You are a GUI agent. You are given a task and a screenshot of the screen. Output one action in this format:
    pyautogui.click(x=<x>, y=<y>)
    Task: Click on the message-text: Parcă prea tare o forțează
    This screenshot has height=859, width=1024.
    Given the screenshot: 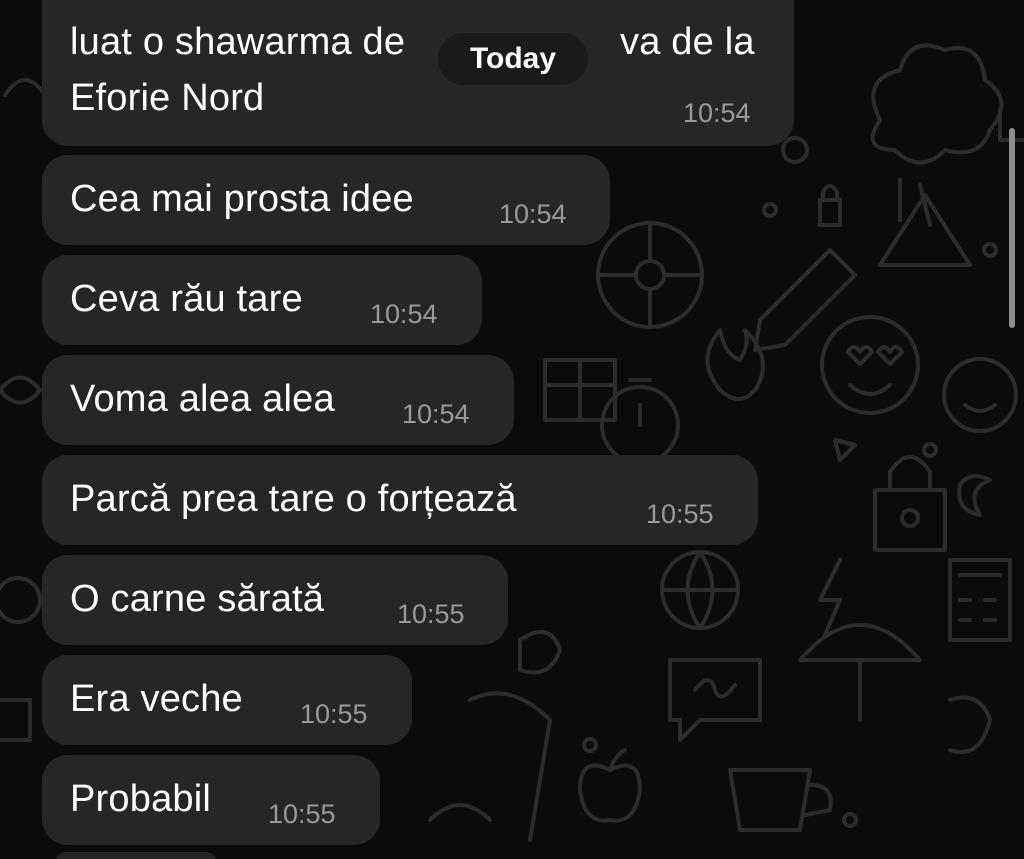 What is the action you would take?
    pyautogui.click(x=293, y=499)
    